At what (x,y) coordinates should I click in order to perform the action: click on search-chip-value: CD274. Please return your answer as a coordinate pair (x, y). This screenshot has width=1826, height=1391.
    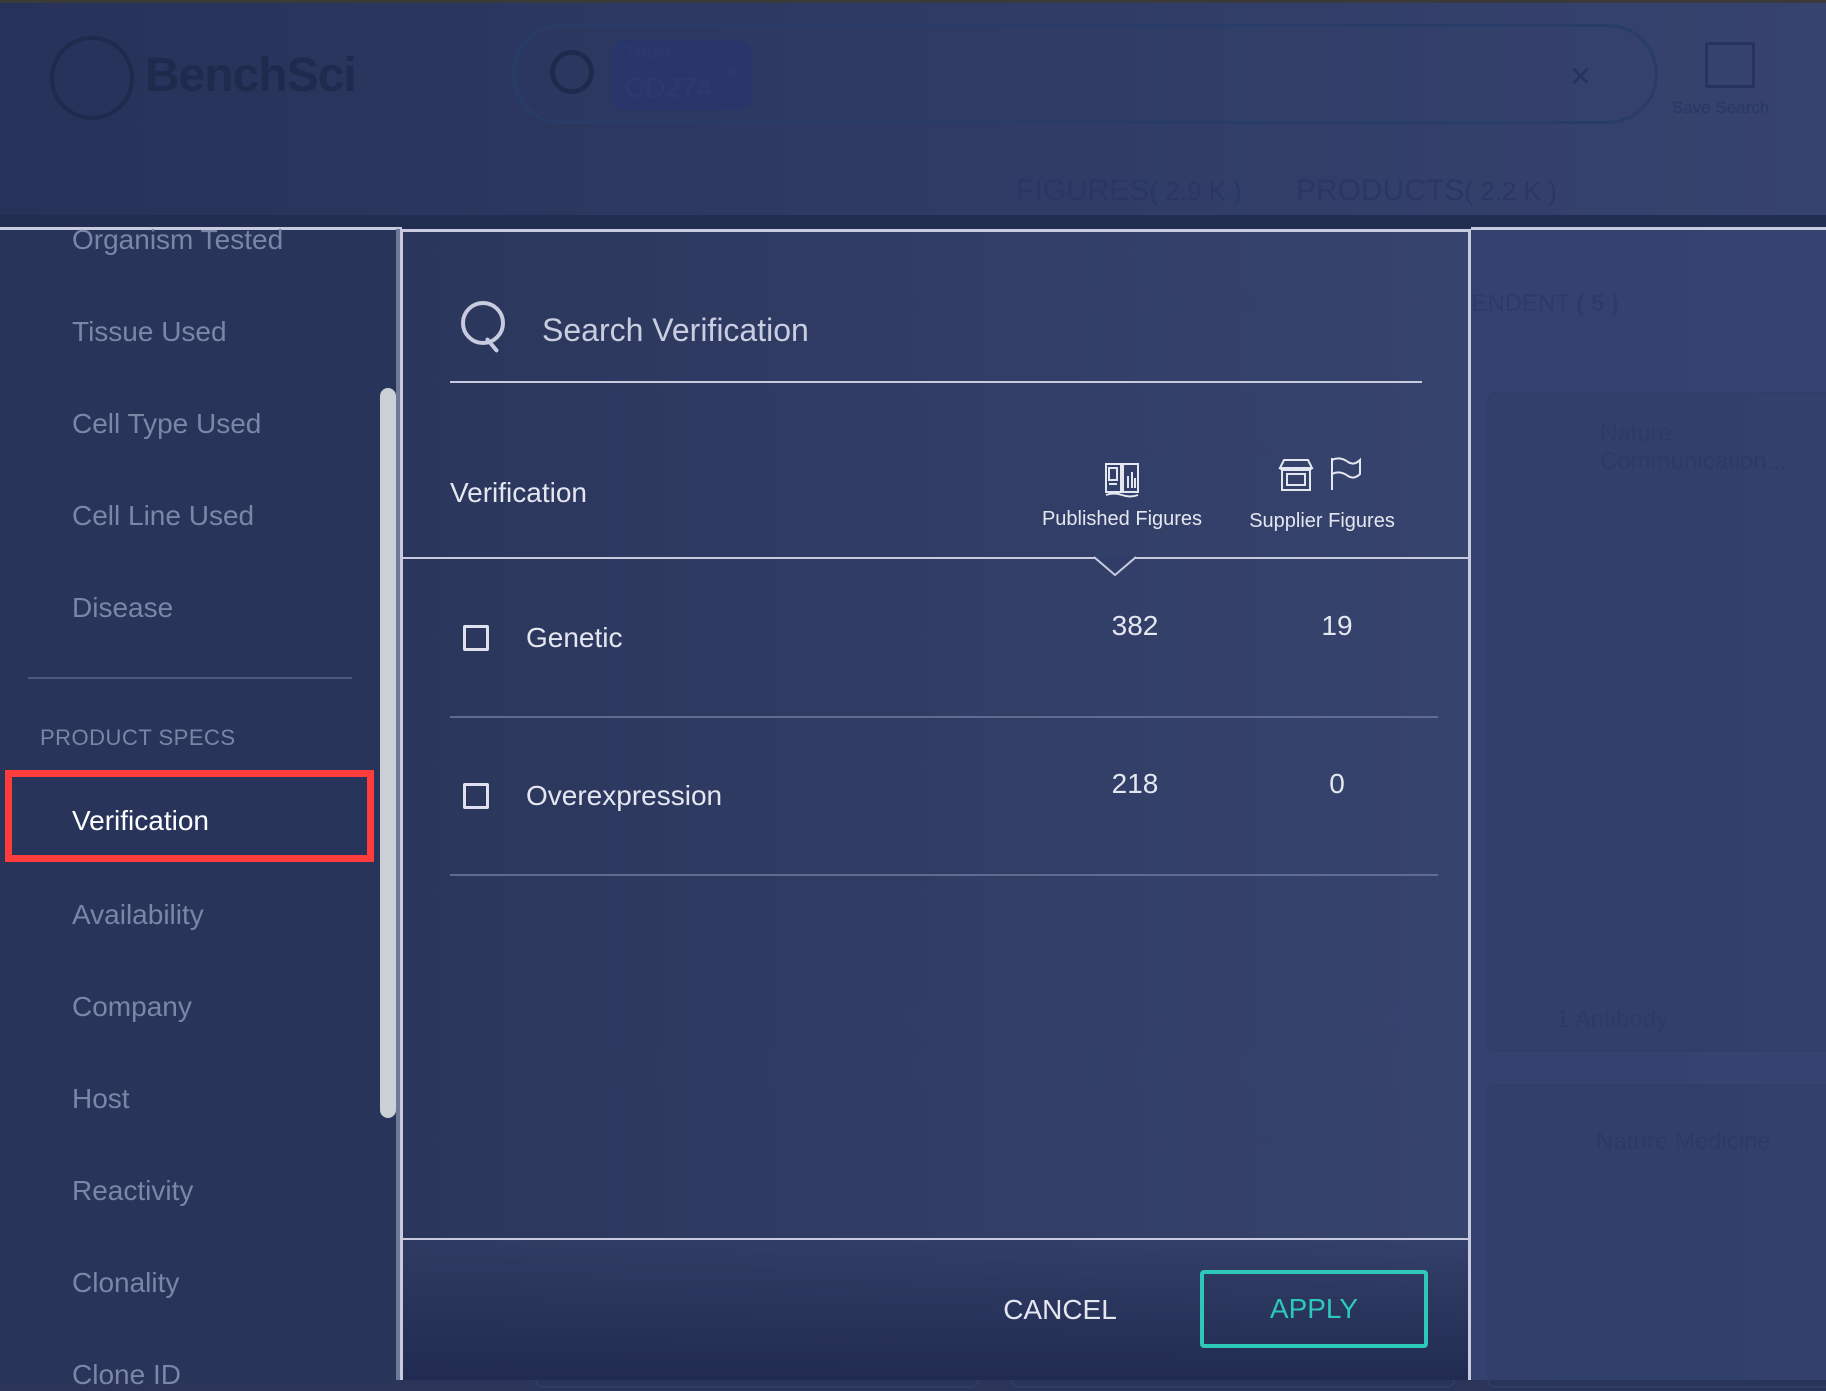
    Looking at the image, I should click on (669, 87).